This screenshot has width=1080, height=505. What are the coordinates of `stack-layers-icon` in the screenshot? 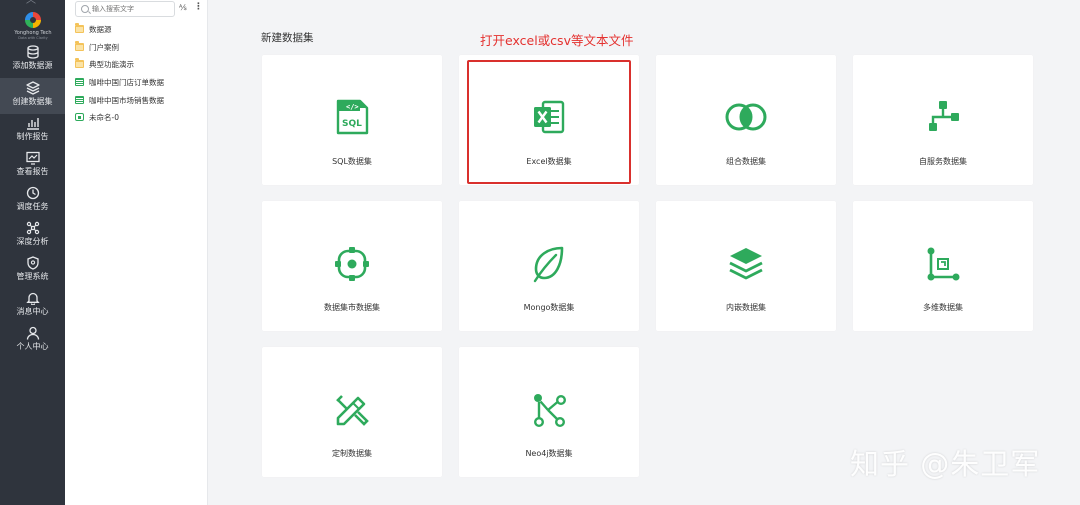 It's located at (746, 264).